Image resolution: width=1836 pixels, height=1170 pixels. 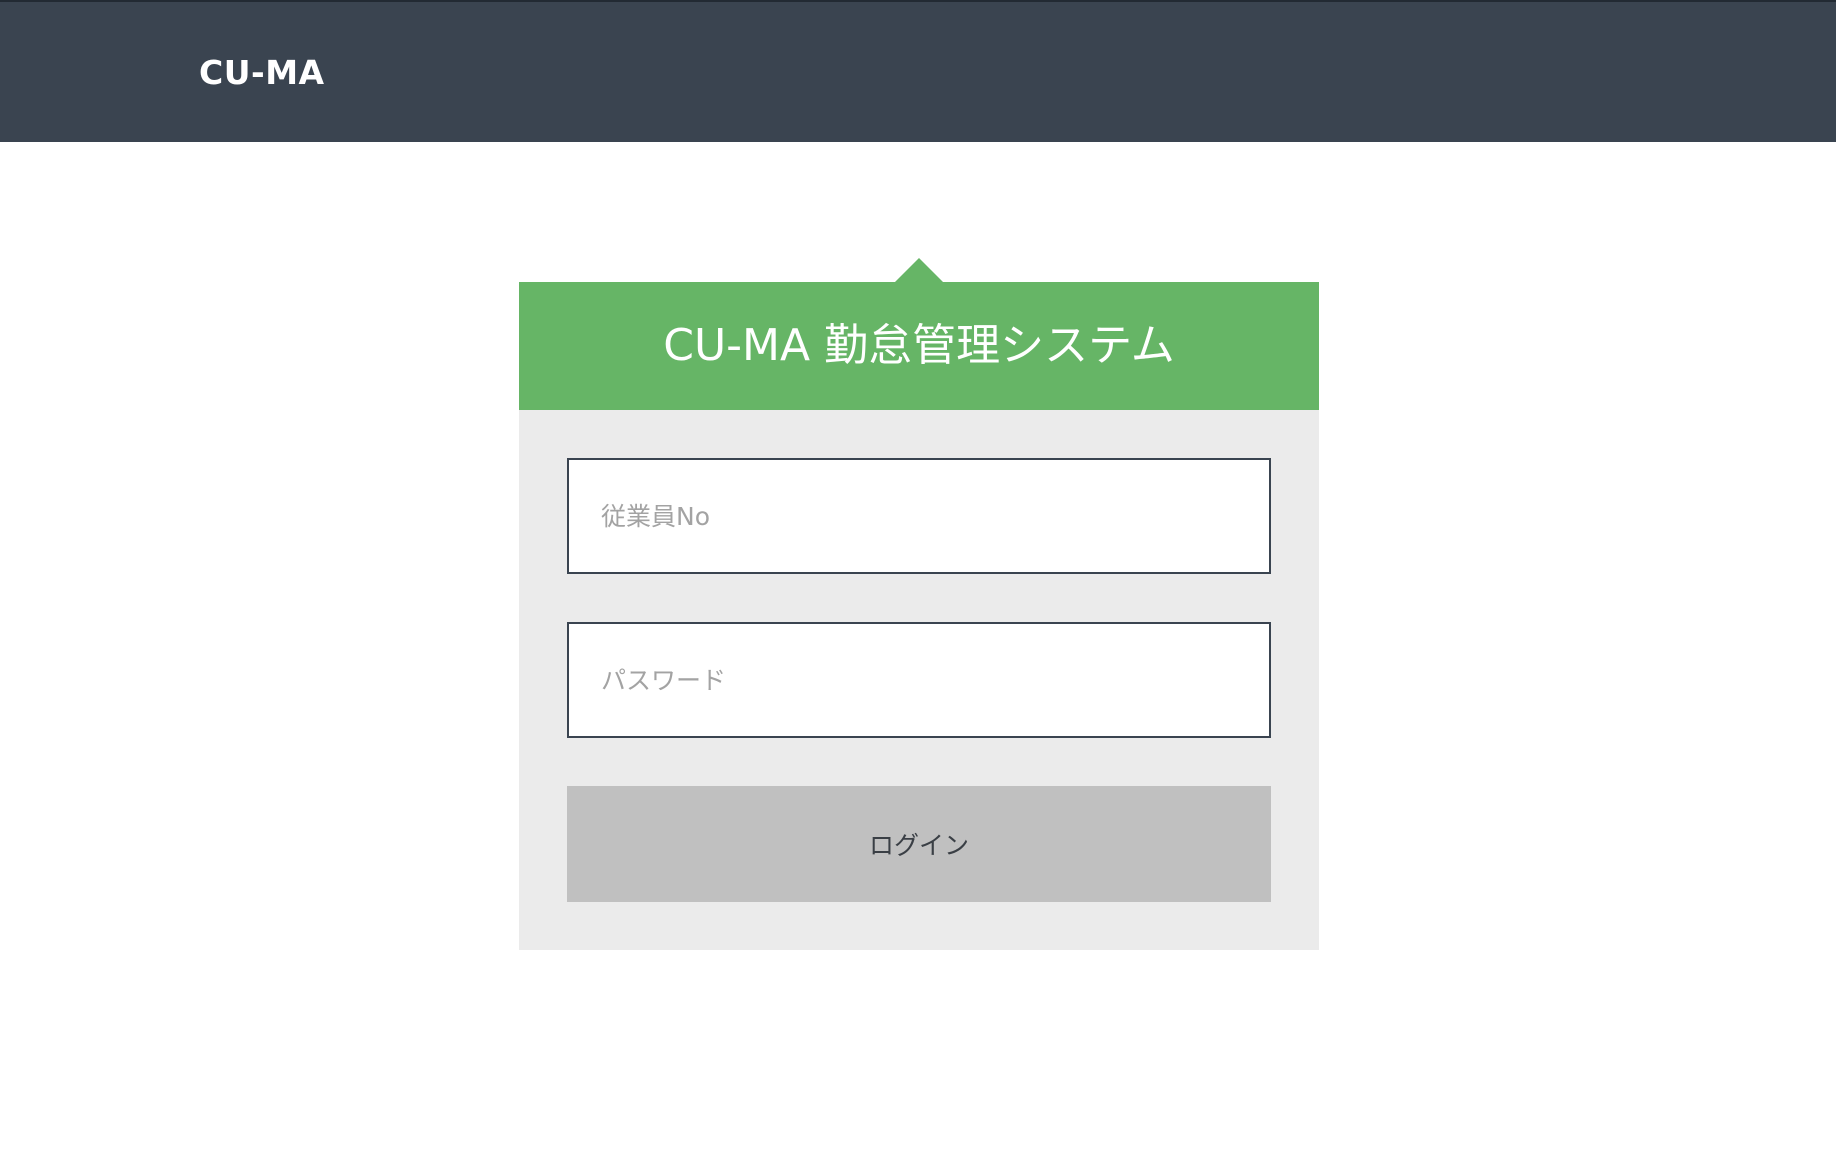 I want to click on password-input, so click(x=919, y=680).